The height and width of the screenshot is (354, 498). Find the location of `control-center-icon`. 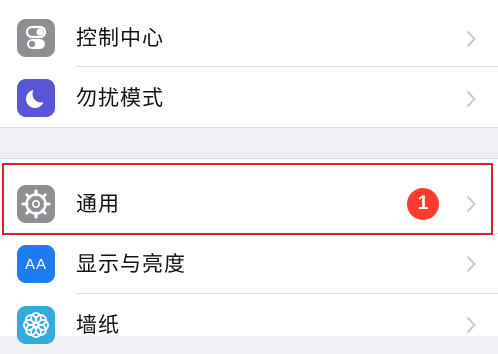

control-center-icon is located at coordinates (36, 38).